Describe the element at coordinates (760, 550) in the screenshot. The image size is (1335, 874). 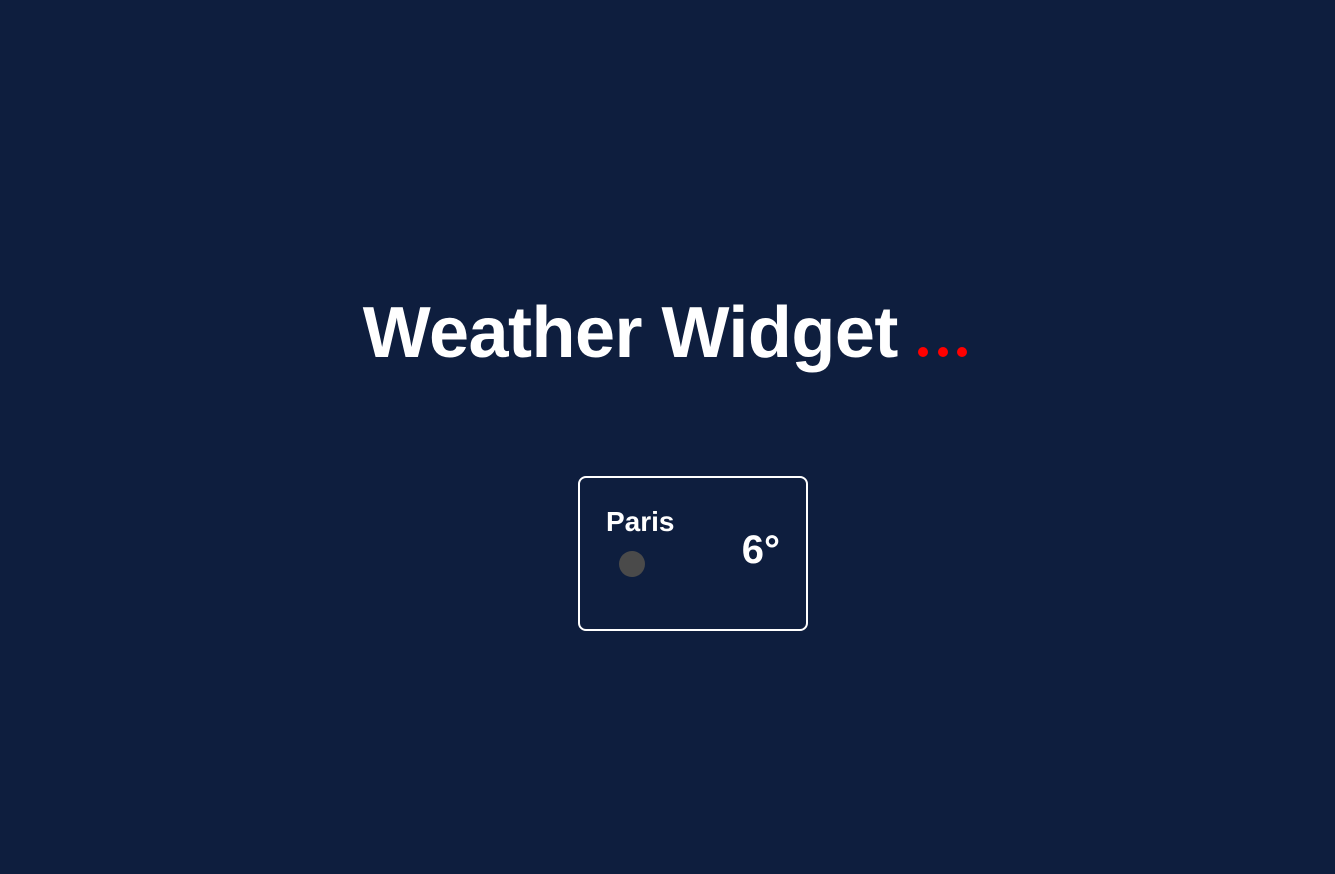
I see `temperature: 6°` at that location.